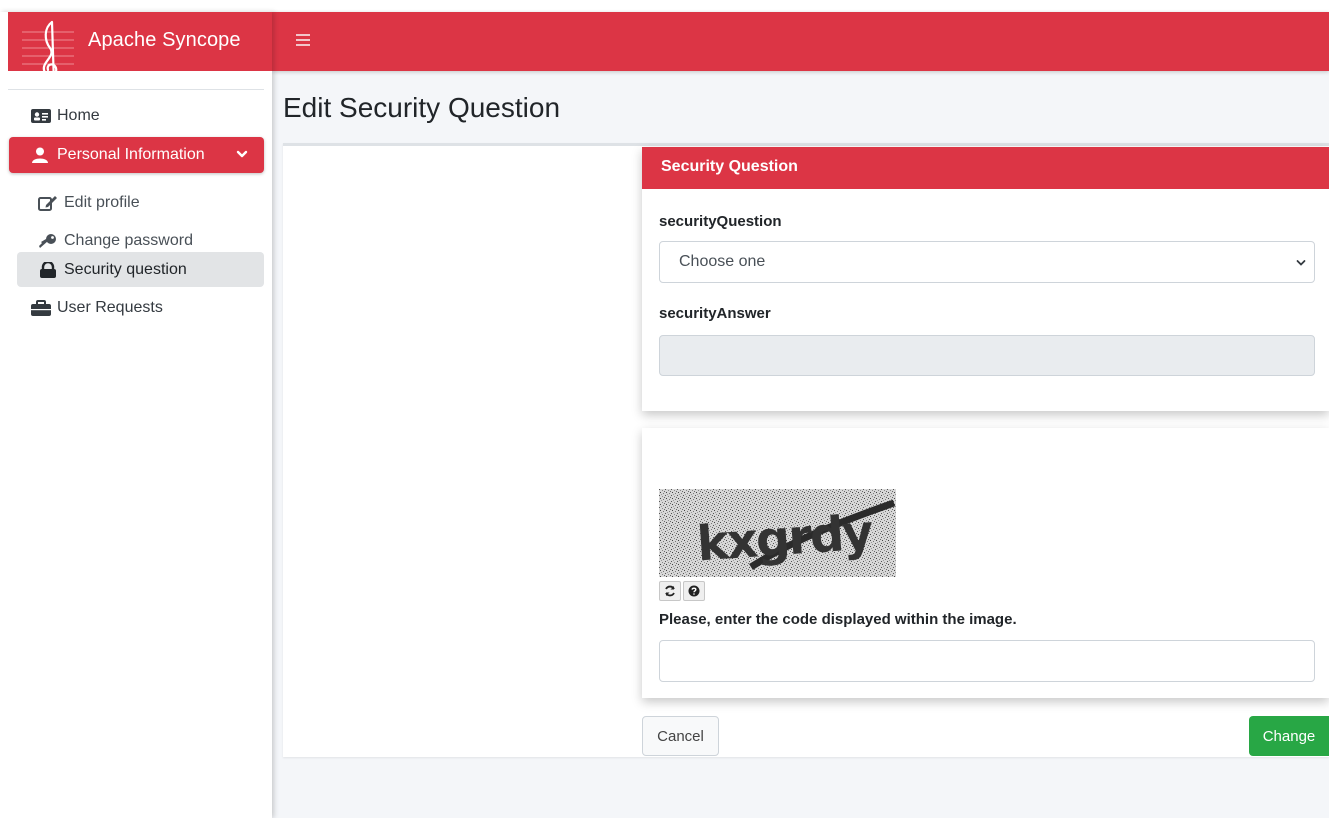 The width and height of the screenshot is (1329, 818). I want to click on top-navbar, so click(800, 41).